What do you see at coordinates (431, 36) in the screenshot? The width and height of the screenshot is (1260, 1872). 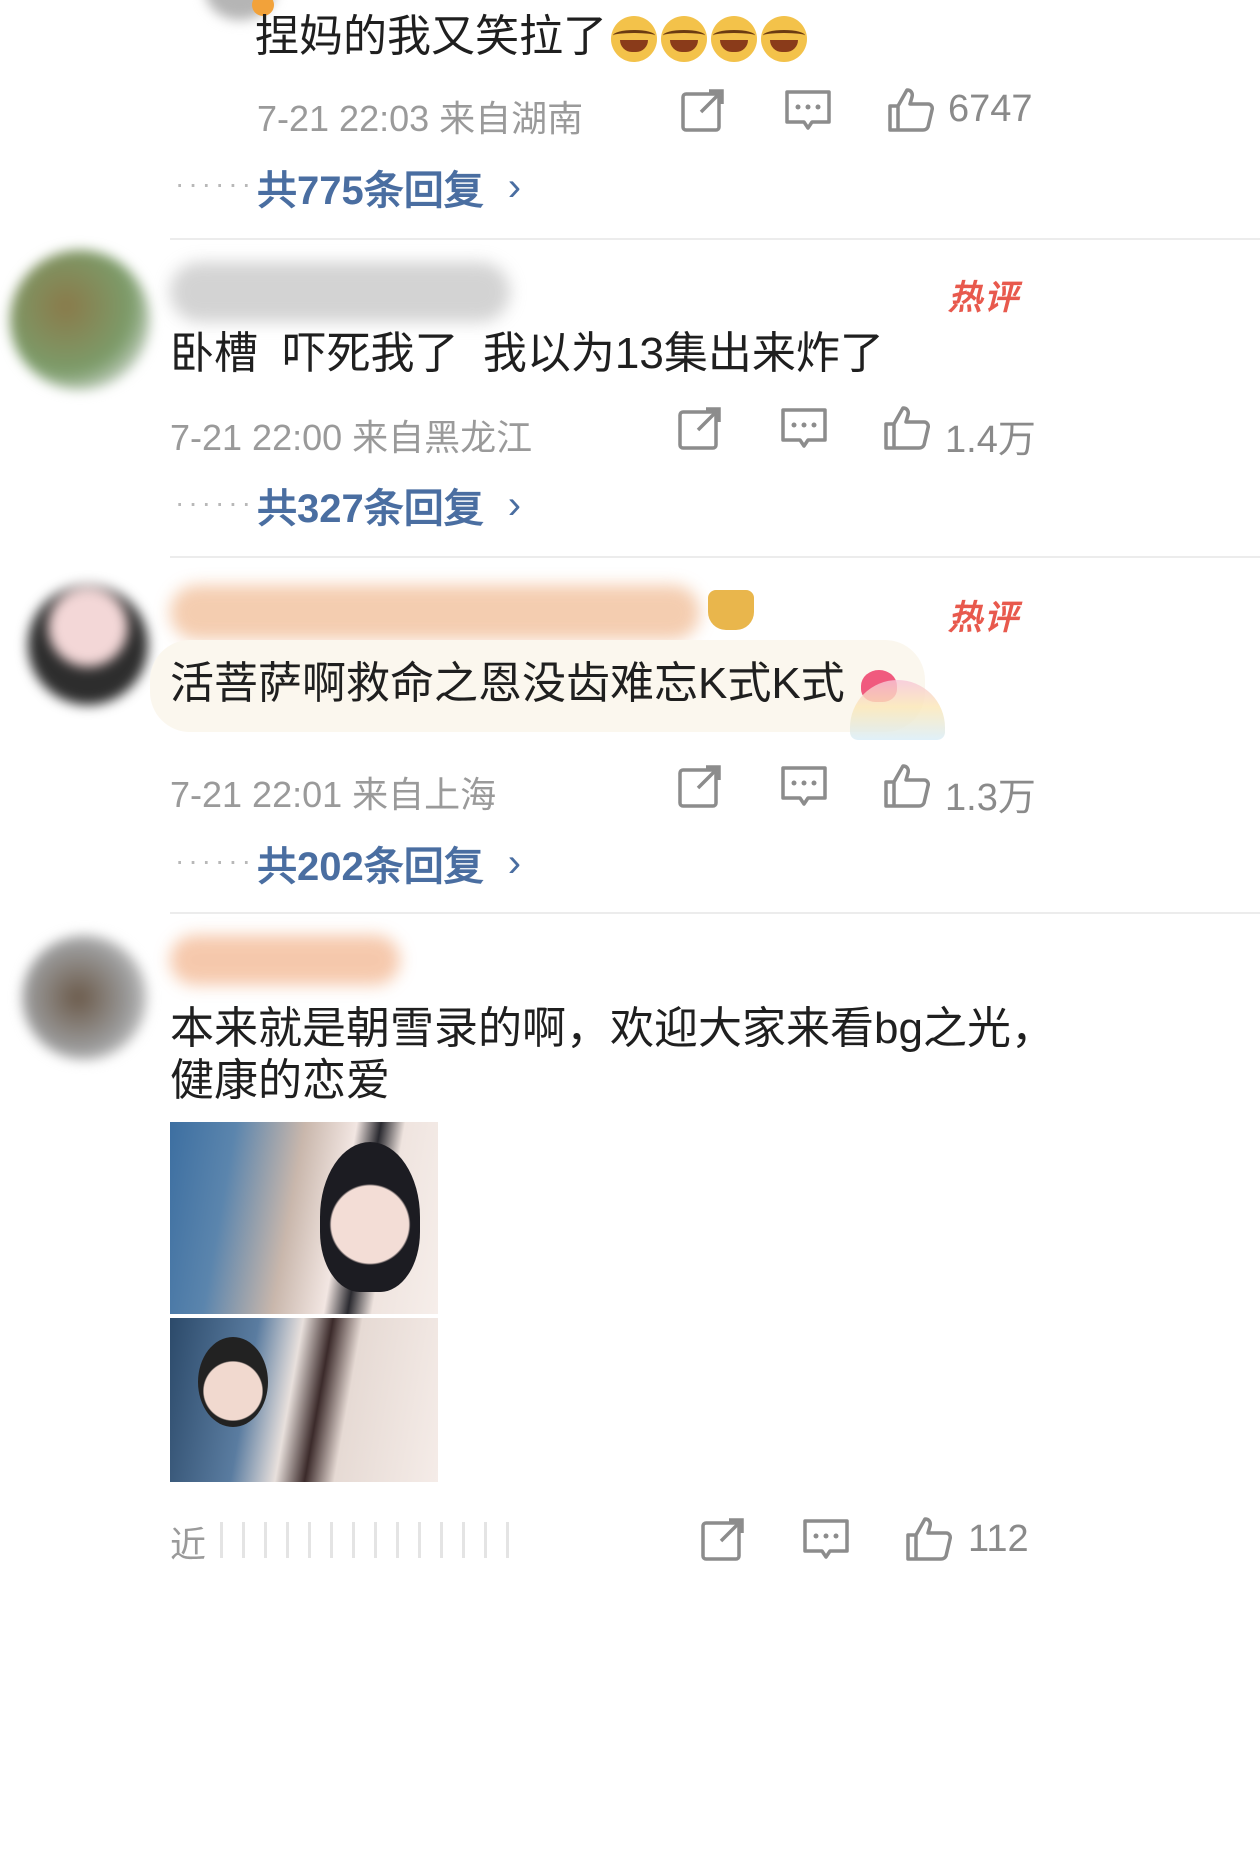 I see `comment-text-content: 捏妈的我又笑拉了` at bounding box center [431, 36].